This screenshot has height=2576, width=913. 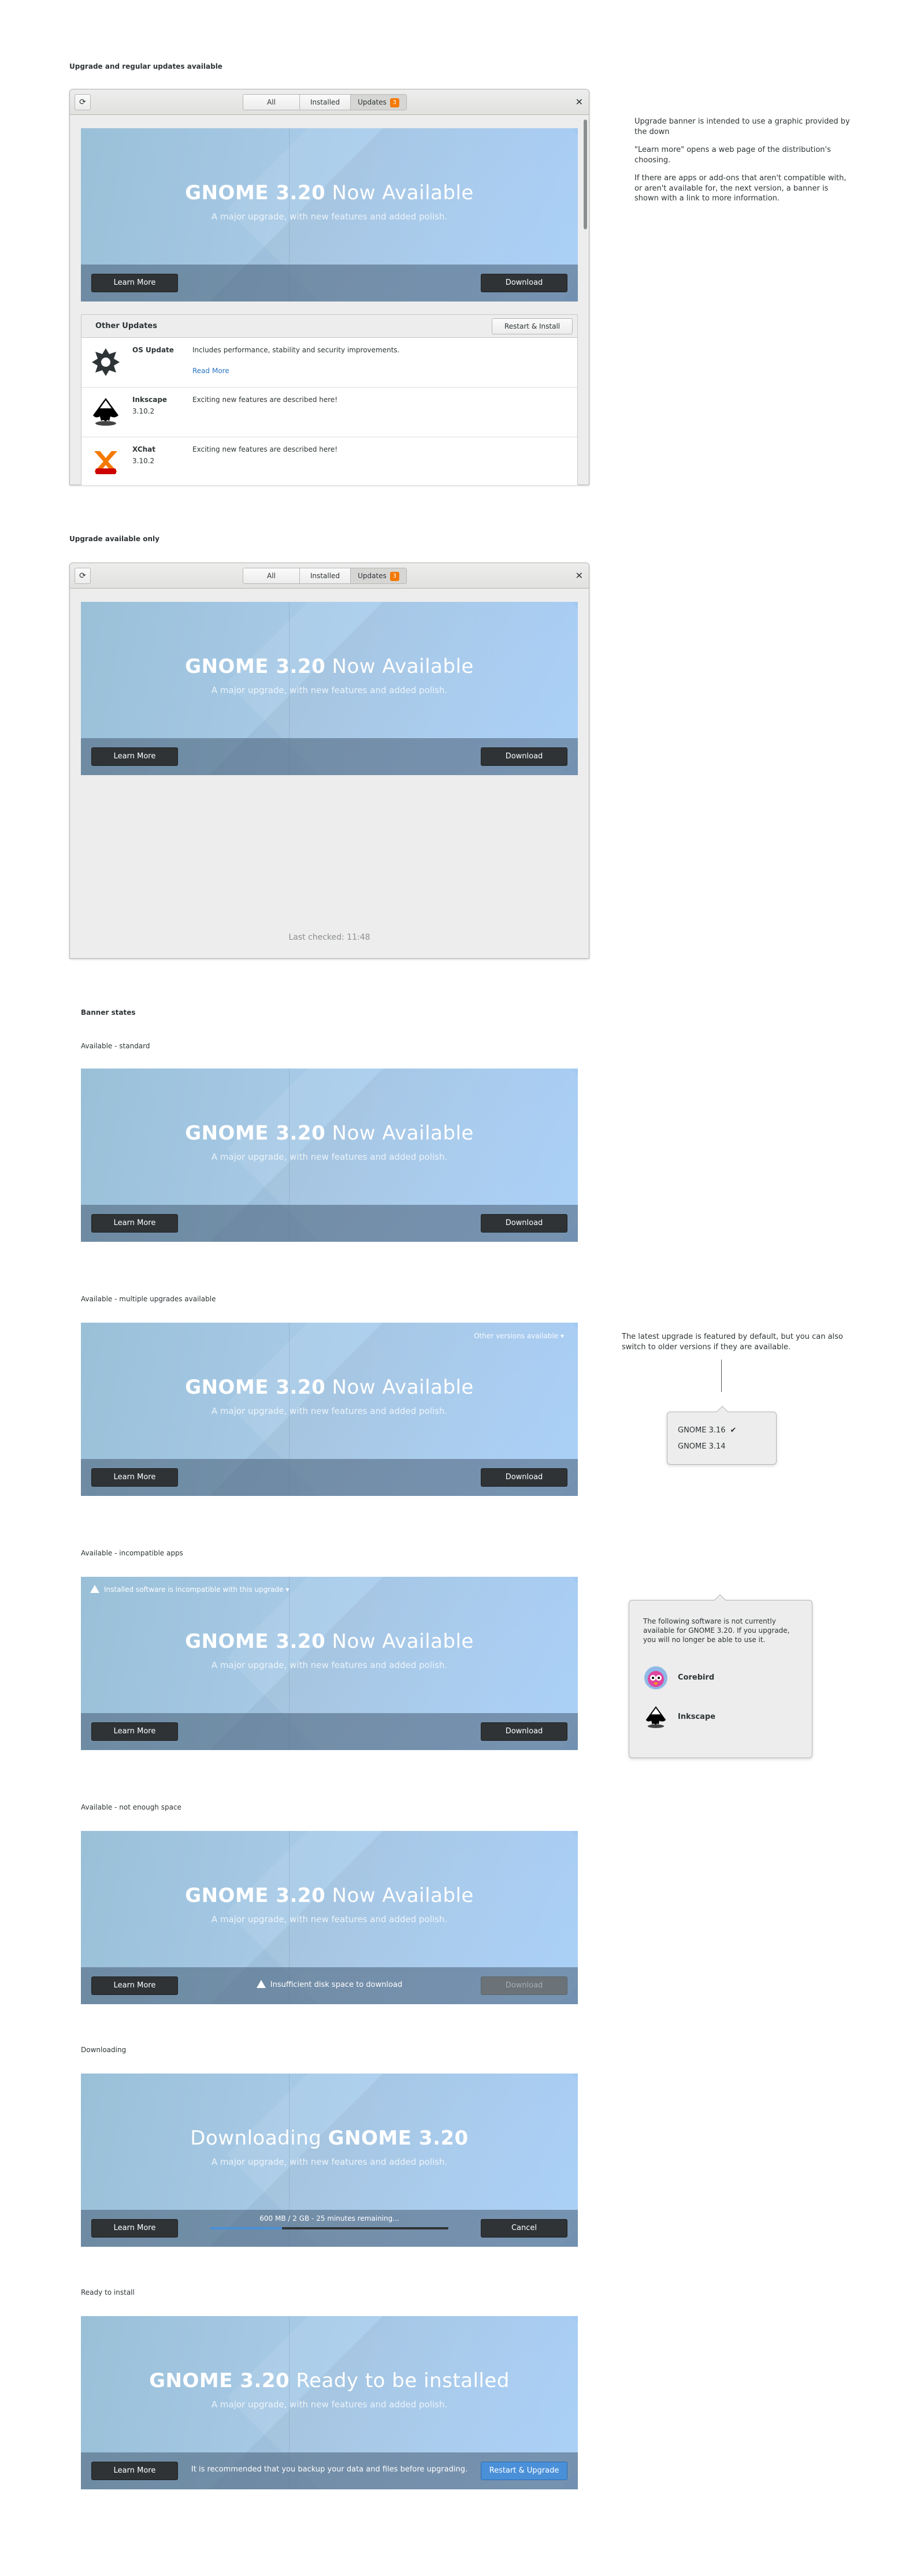 I want to click on section-title-upgrade-only: Upgrade available only, so click(x=114, y=539).